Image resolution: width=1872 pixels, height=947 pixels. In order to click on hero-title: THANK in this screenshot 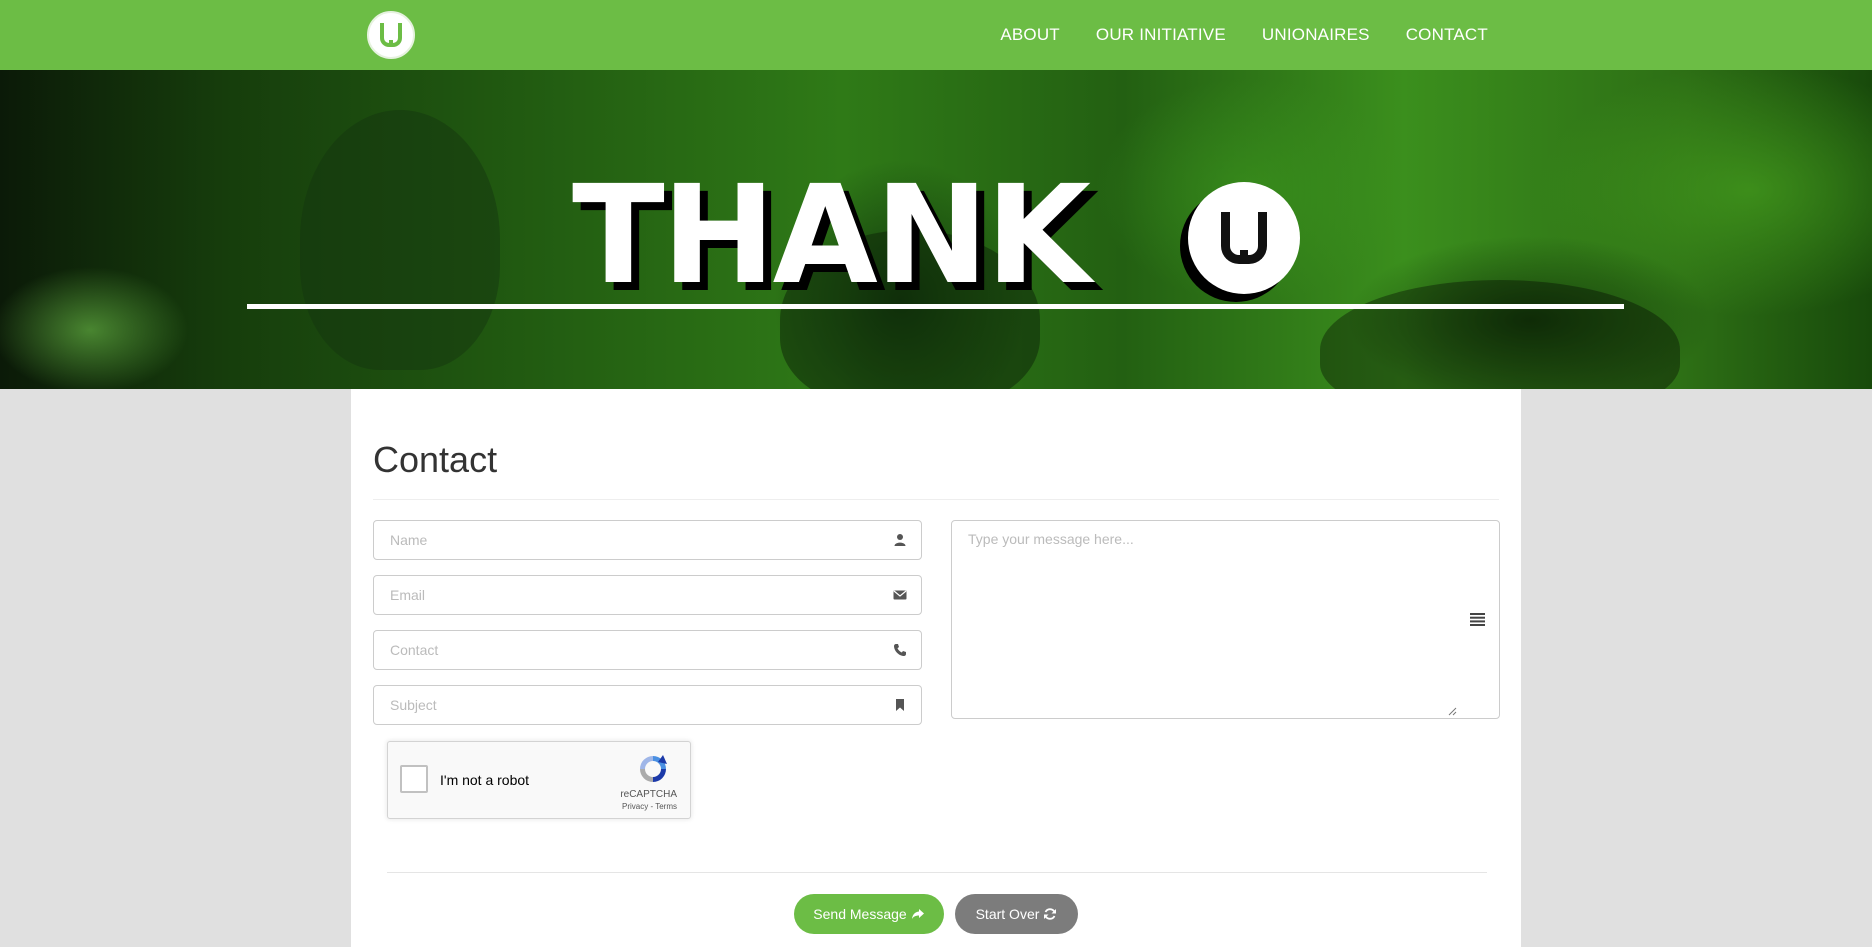, I will do `click(1172, 238)`.